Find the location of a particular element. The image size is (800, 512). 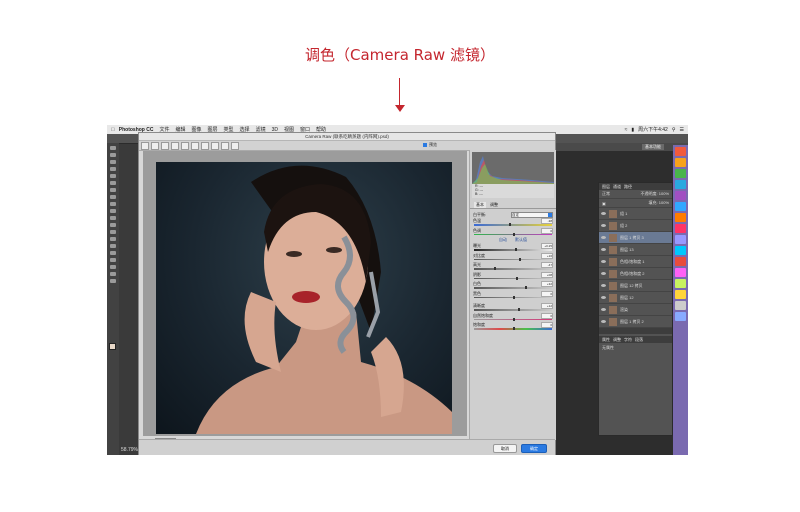

exposure-slider is located at coordinates (513, 249).